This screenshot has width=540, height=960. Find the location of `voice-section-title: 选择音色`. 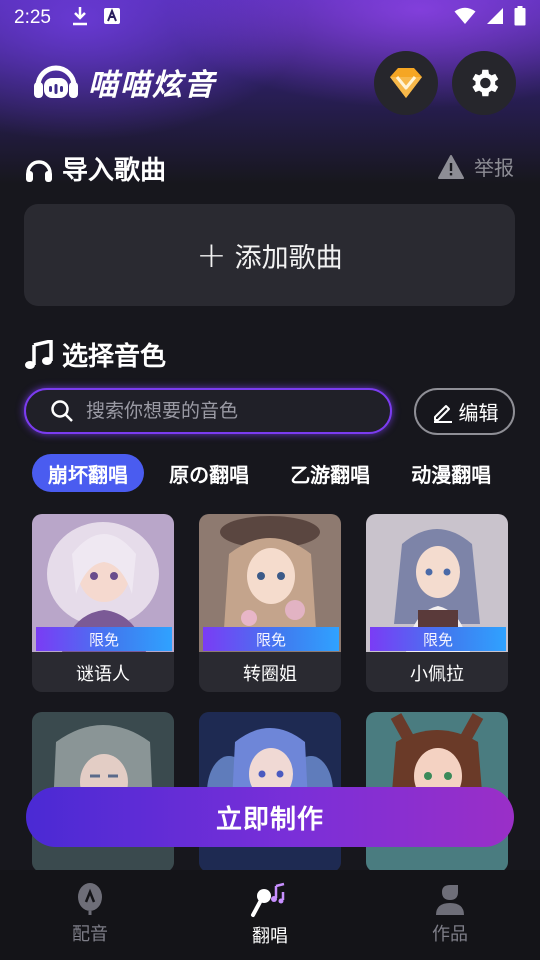

voice-section-title: 选择音色 is located at coordinates (95, 354).